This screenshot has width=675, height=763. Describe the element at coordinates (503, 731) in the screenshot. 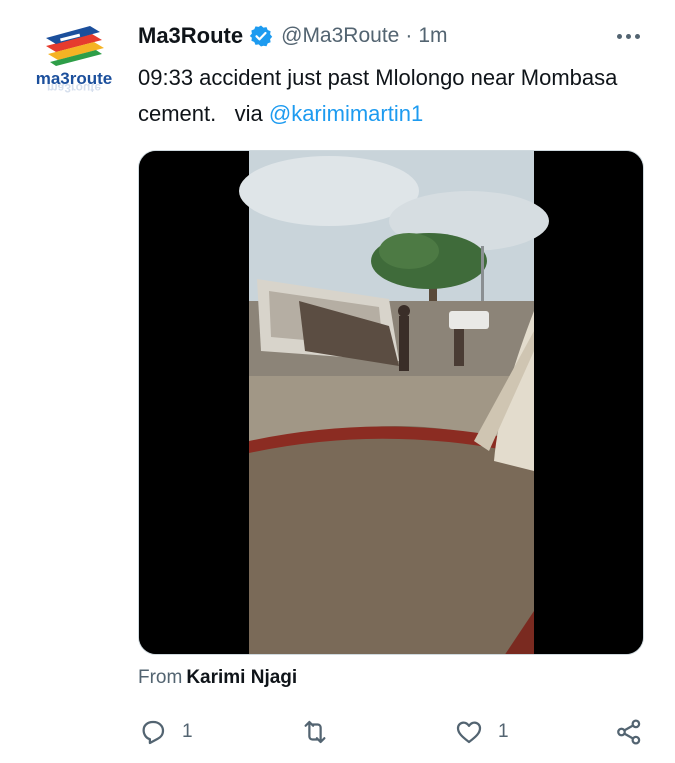

I see `like-count: 1` at that location.